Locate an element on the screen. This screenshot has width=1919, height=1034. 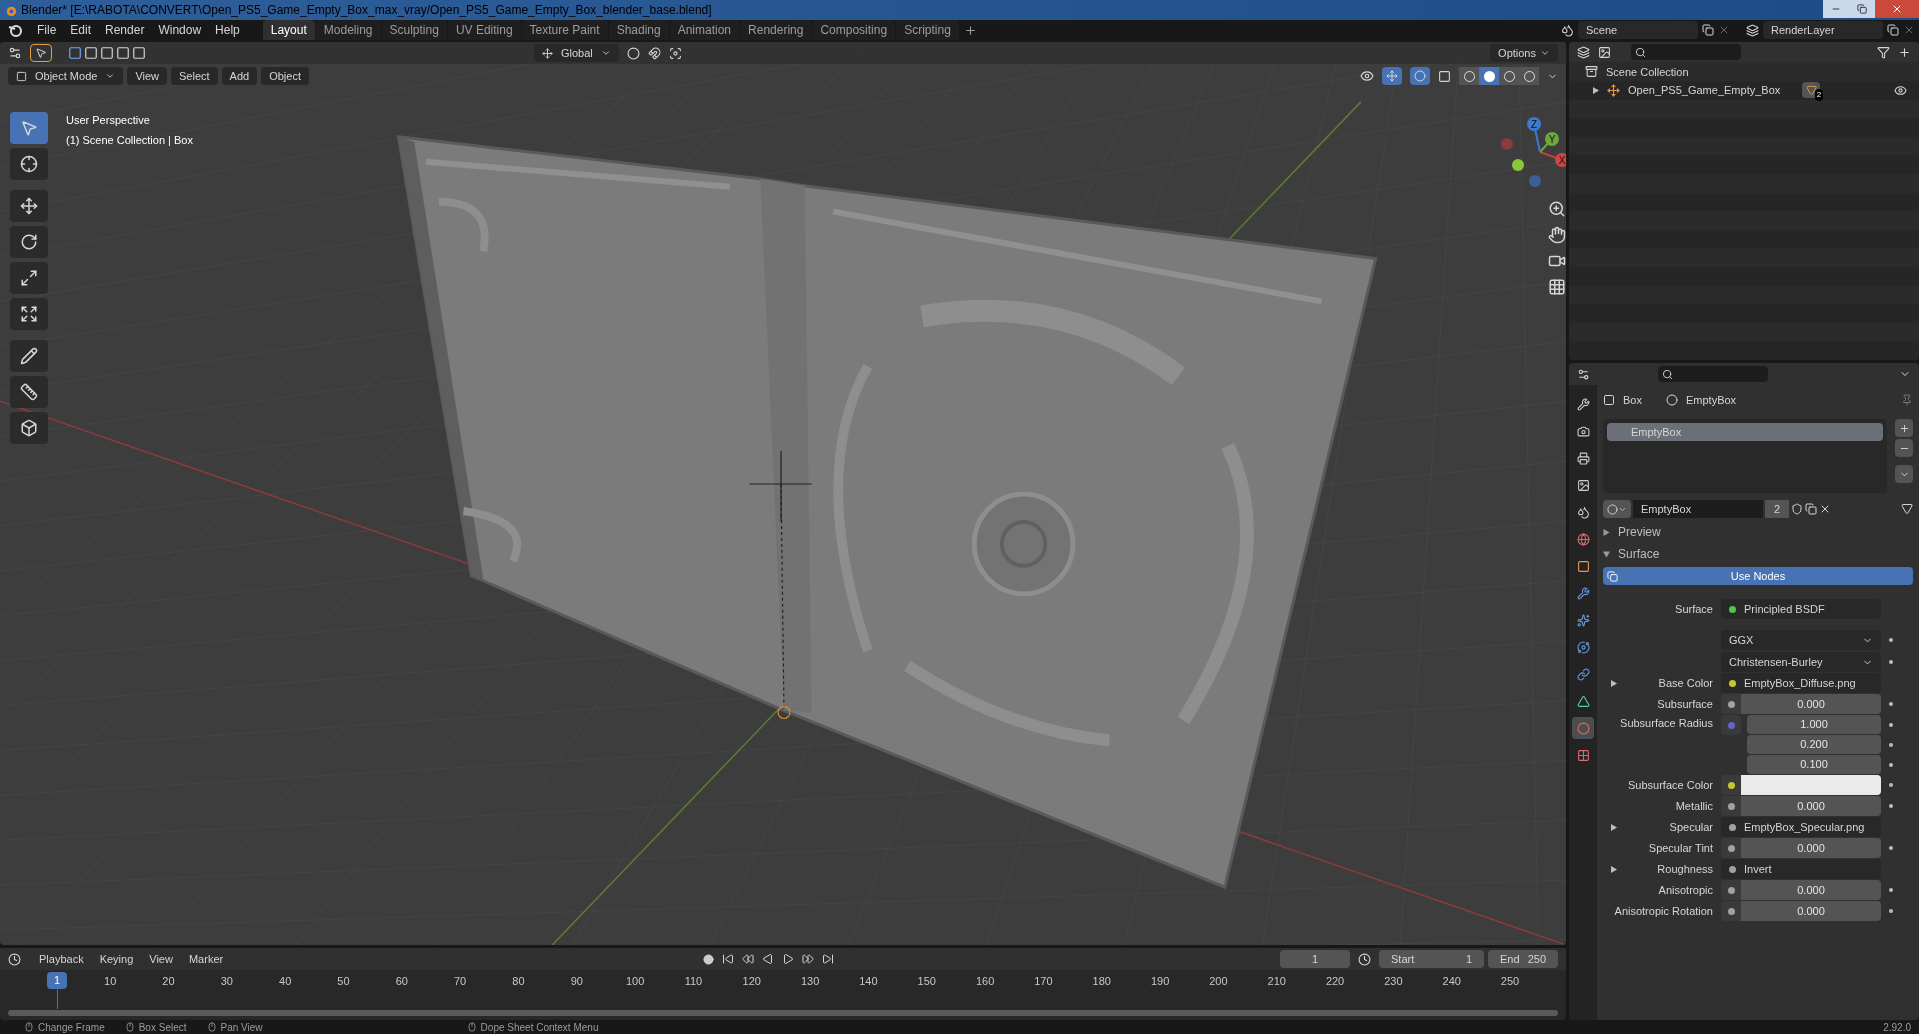
linked-node-field: EmptyBox_Specular.png is located at coordinates (1801, 827).